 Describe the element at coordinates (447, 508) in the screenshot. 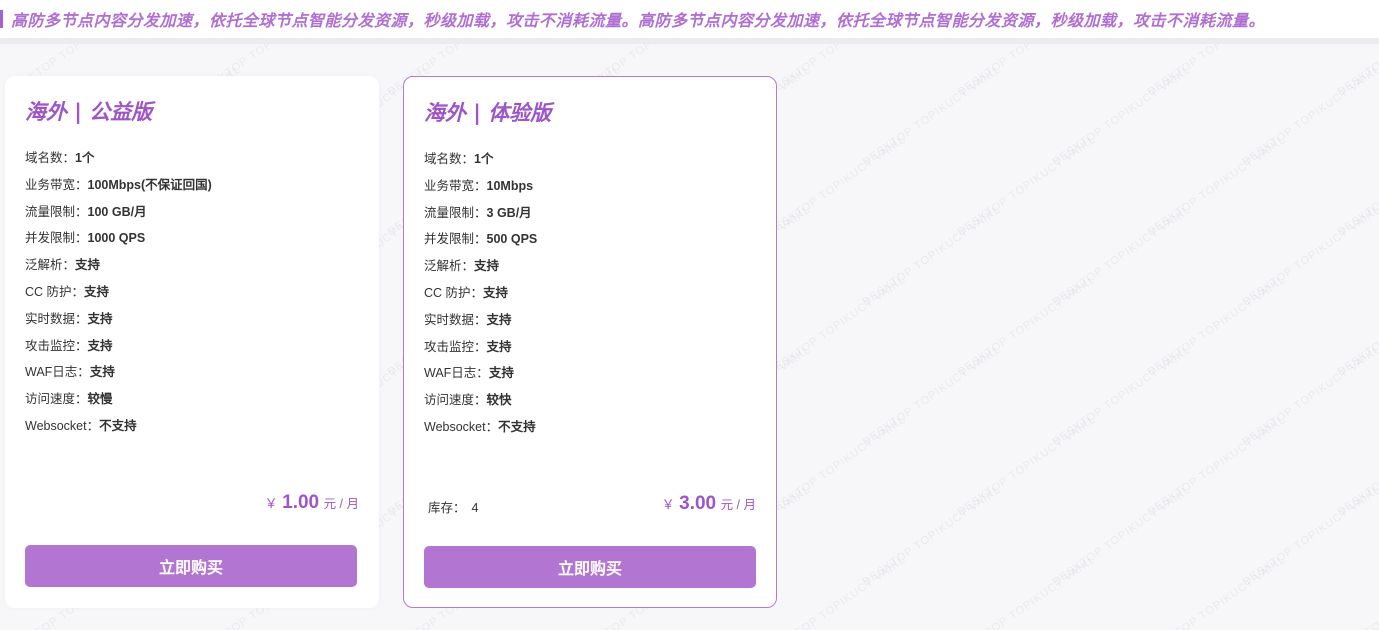

I see `stock-label: 库存：` at that location.